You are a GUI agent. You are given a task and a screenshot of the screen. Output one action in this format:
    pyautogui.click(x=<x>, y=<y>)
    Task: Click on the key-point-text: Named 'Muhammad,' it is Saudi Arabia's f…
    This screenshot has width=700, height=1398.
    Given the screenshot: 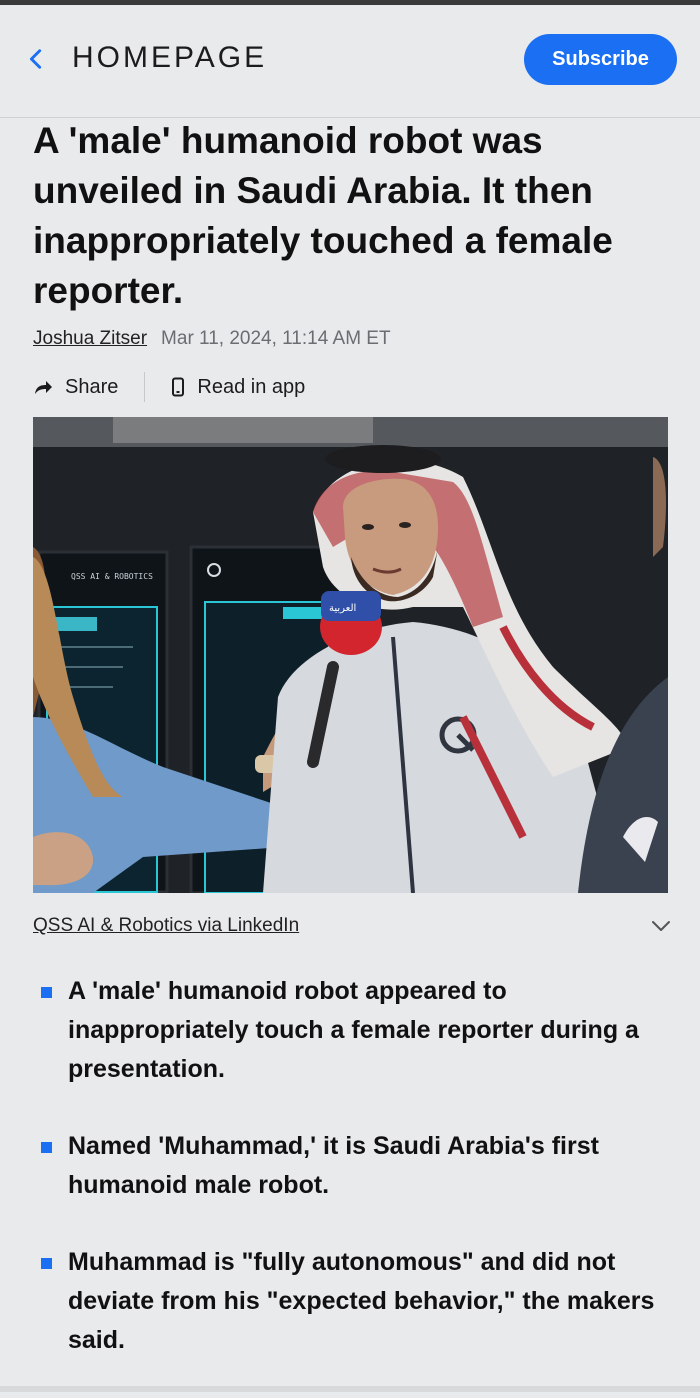 What is the action you would take?
    pyautogui.click(x=333, y=1165)
    